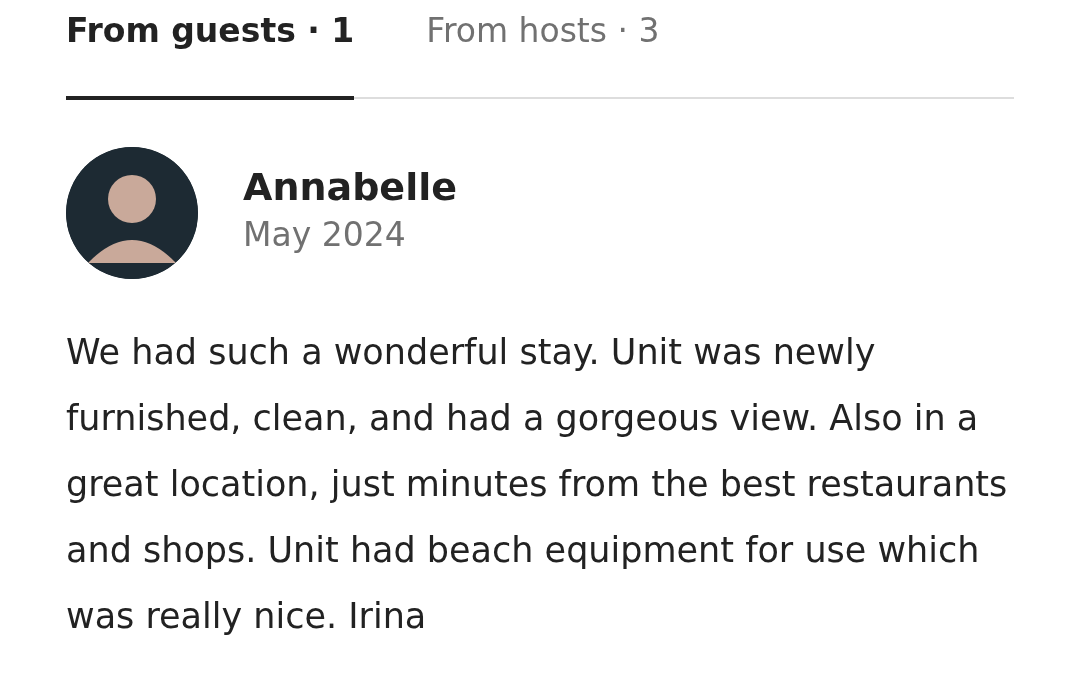 This screenshot has width=1080, height=700. Describe the element at coordinates (543, 50) in the screenshot. I see `tab: From hosts · 3` at that location.